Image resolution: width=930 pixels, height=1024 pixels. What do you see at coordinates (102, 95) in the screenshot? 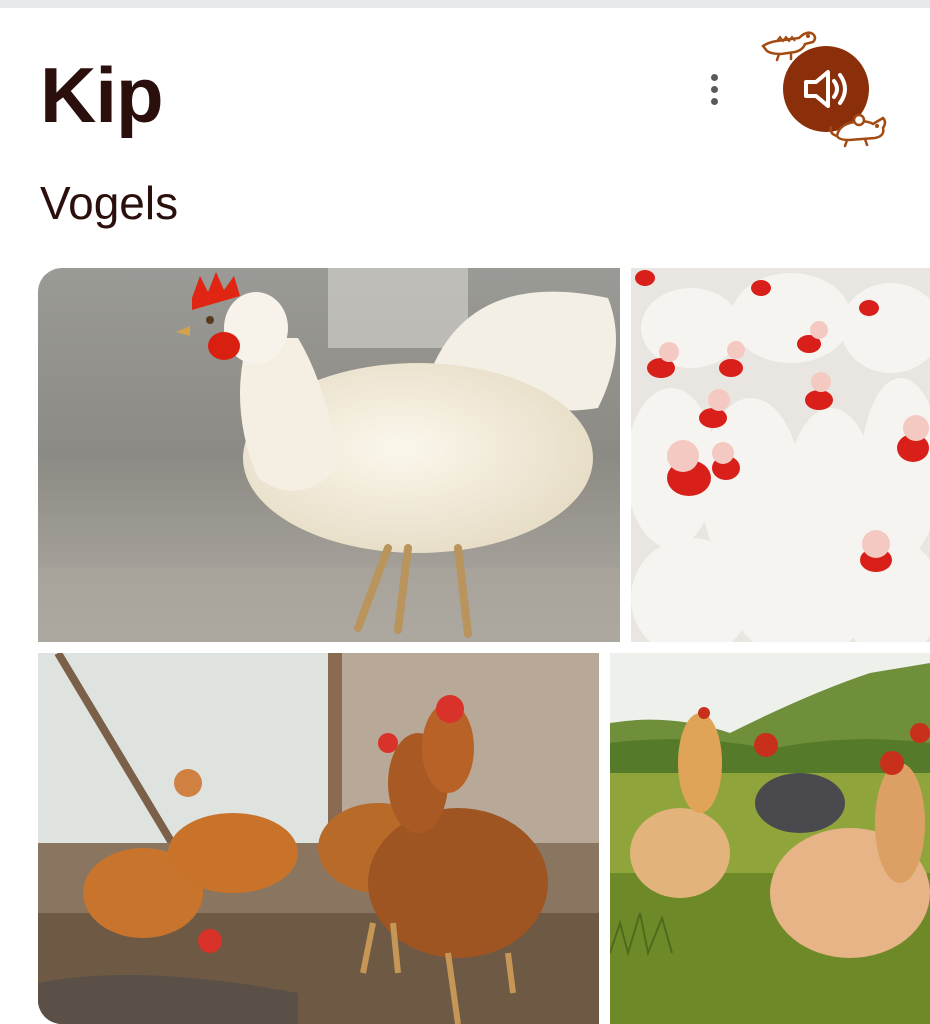
I see `page-title: Kip` at bounding box center [102, 95].